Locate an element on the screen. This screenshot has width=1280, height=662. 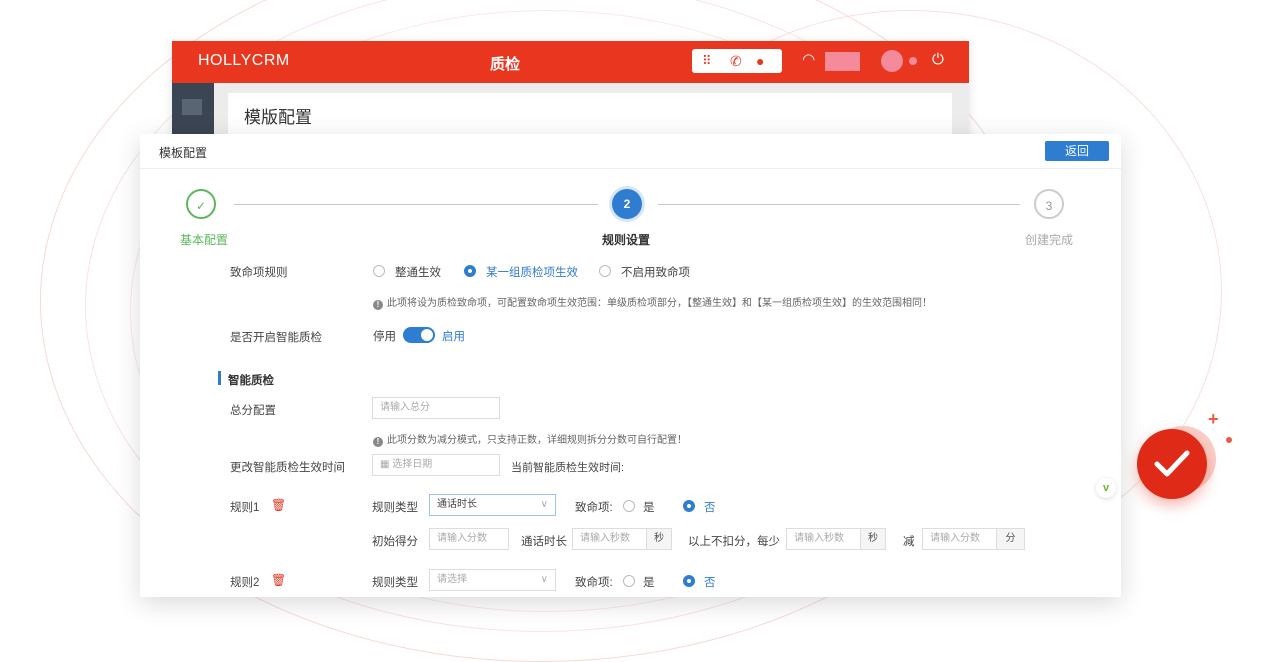
per-shortfall-seconds-input: 请输入秒数 is located at coordinates (823, 539).